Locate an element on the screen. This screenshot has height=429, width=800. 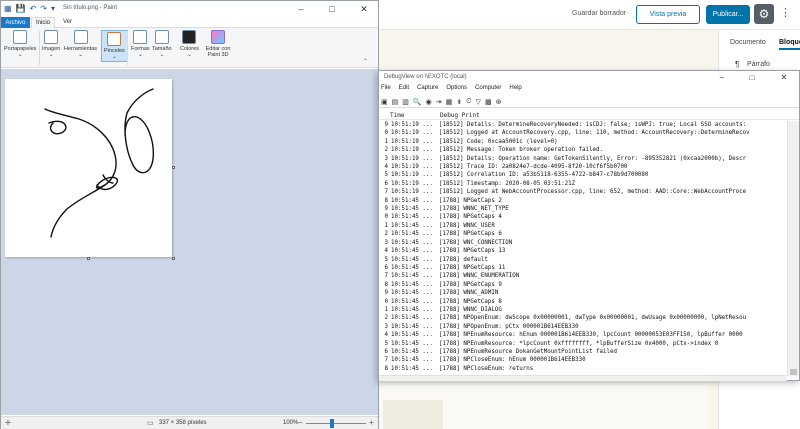
size-button: Tamaño ⌄ is located at coordinates (162, 44).